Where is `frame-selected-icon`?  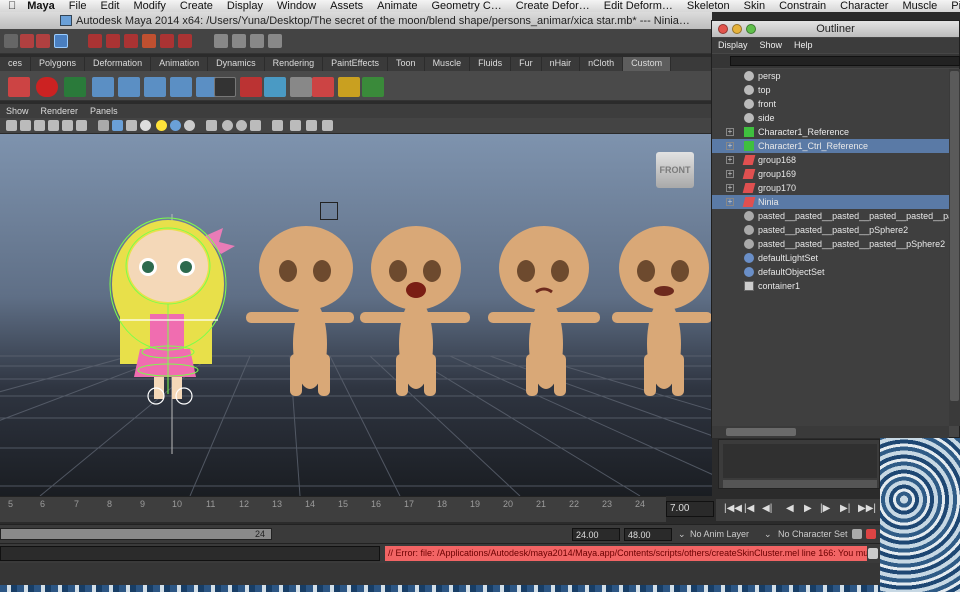
frame-selected-icon is located at coordinates (311, 125).